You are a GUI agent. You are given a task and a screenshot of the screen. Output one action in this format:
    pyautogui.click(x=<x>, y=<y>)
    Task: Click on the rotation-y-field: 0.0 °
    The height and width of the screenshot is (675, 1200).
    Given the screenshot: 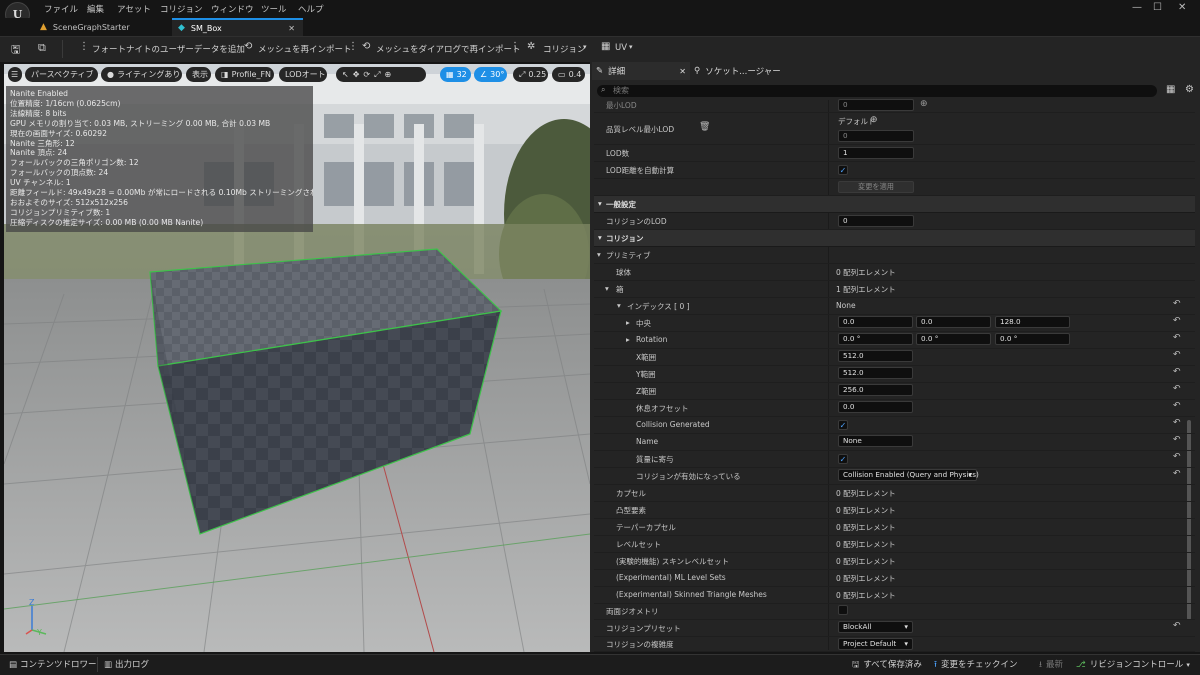 What is the action you would take?
    pyautogui.click(x=953, y=339)
    